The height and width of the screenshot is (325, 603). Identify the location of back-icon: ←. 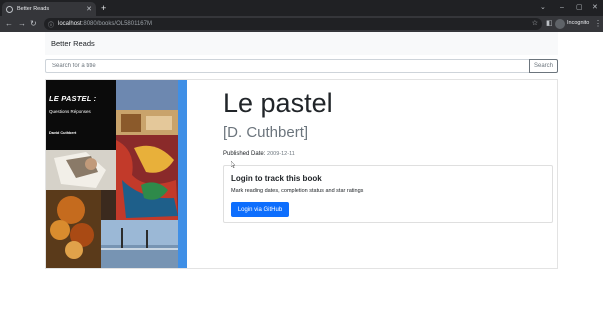
(9, 24).